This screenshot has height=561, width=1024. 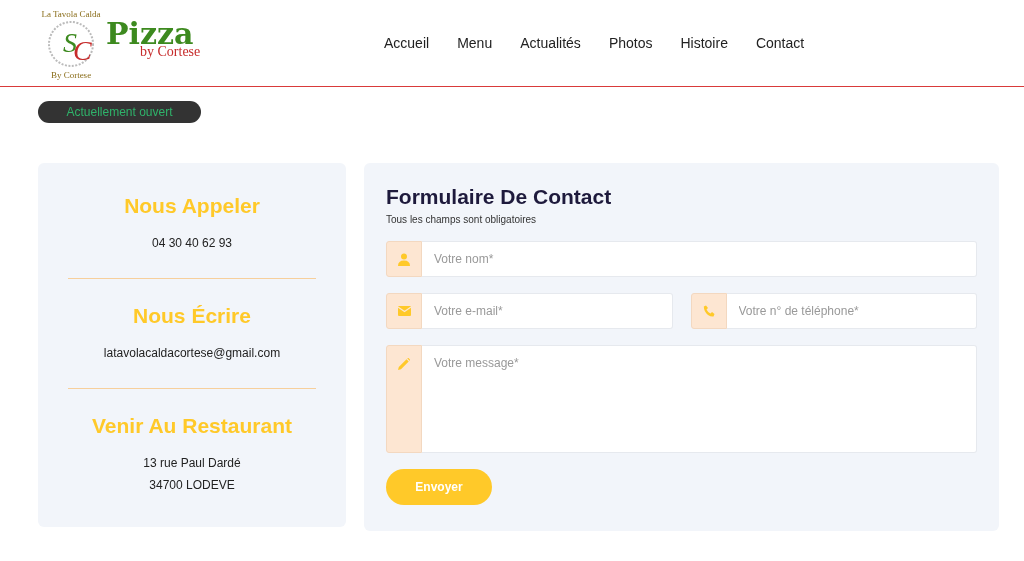 I want to click on nav-link: Contact, so click(x=780, y=43).